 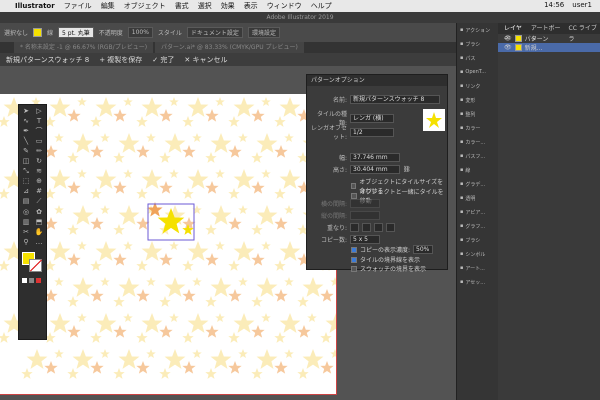 What do you see at coordinates (182, 6) in the screenshot?
I see `menu-type: 書式` at bounding box center [182, 6].